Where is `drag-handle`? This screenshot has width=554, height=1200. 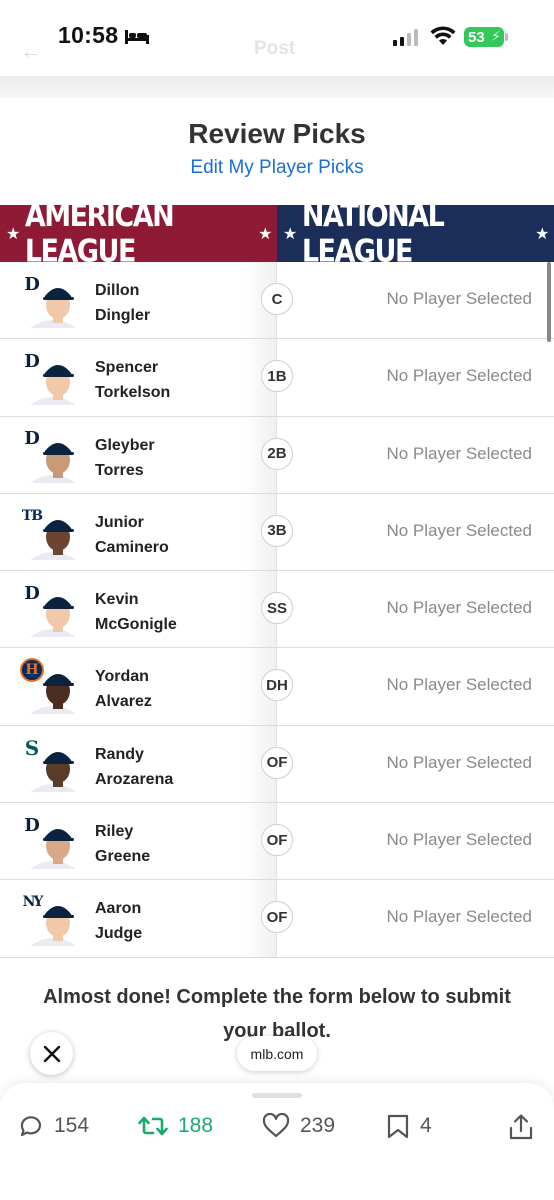
drag-handle is located at coordinates (277, 1095).